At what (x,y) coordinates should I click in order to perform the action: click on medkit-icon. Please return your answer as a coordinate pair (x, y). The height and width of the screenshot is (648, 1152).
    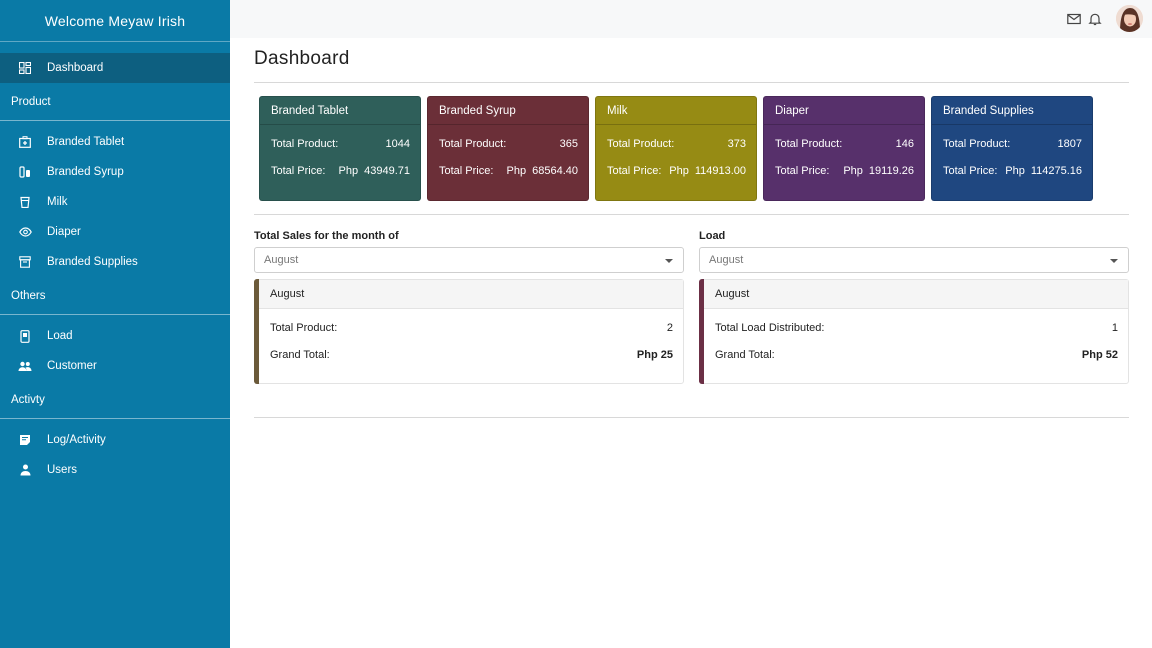
    Looking at the image, I should click on (25, 142).